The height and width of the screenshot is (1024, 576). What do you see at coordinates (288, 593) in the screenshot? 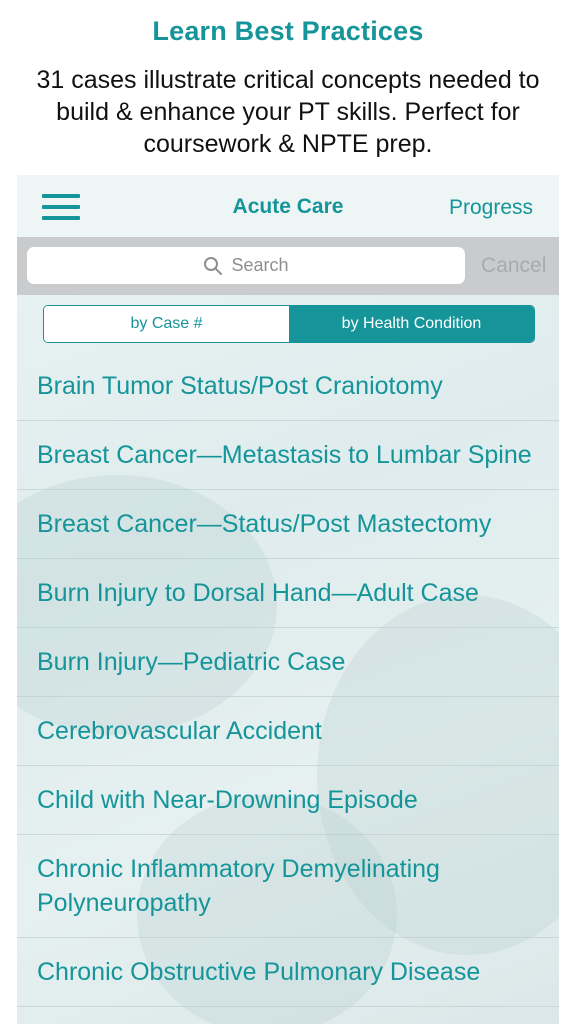
I see `list-item: Burn Injury to Dorsal Hand—Adult Case` at bounding box center [288, 593].